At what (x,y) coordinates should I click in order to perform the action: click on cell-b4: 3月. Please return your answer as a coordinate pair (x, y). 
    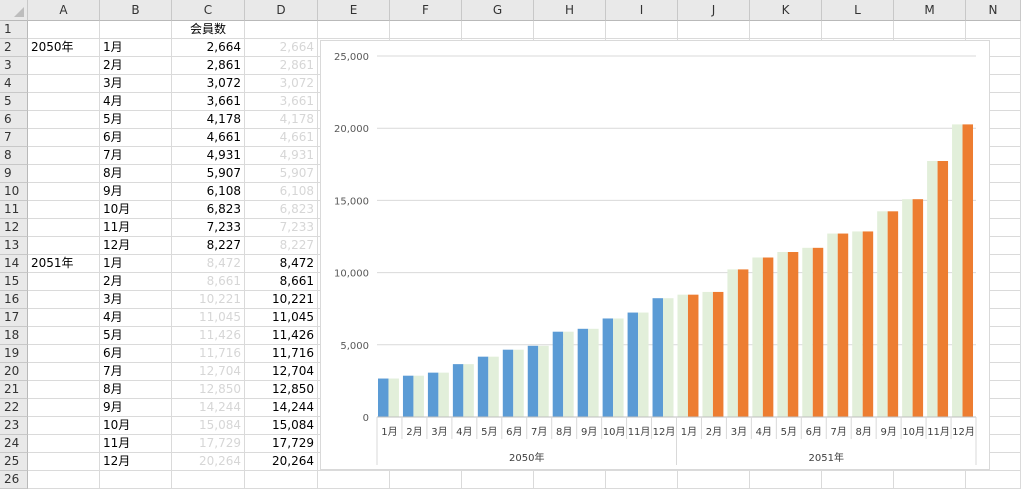
    Looking at the image, I should click on (136, 84).